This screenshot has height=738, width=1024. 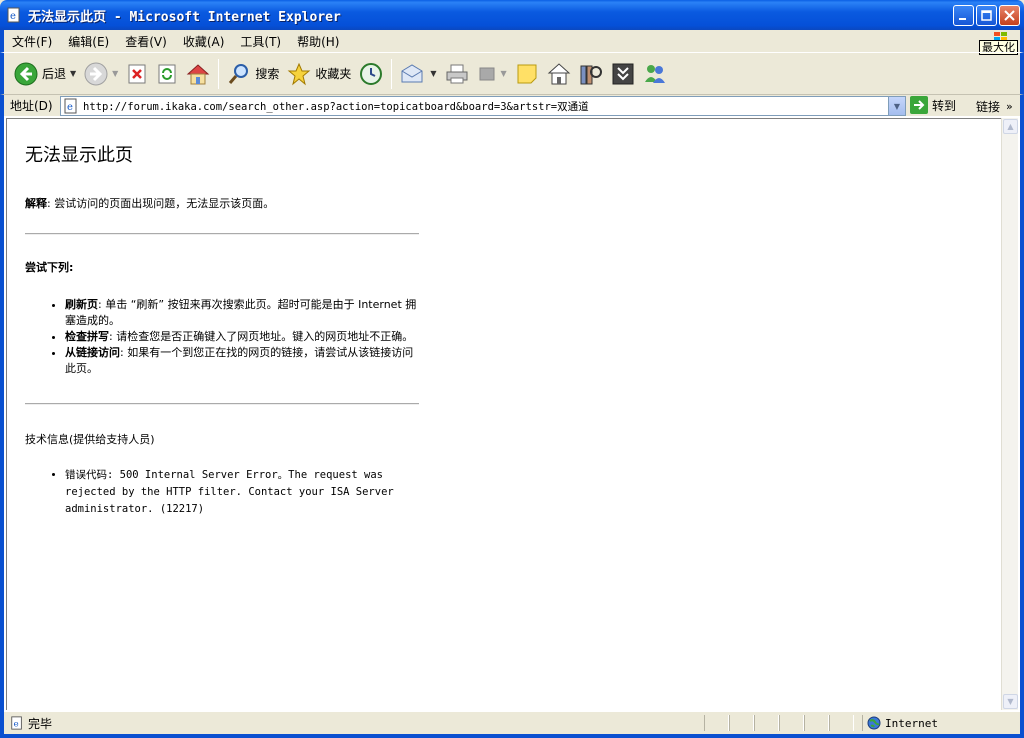 I want to click on print-button, so click(x=457, y=74).